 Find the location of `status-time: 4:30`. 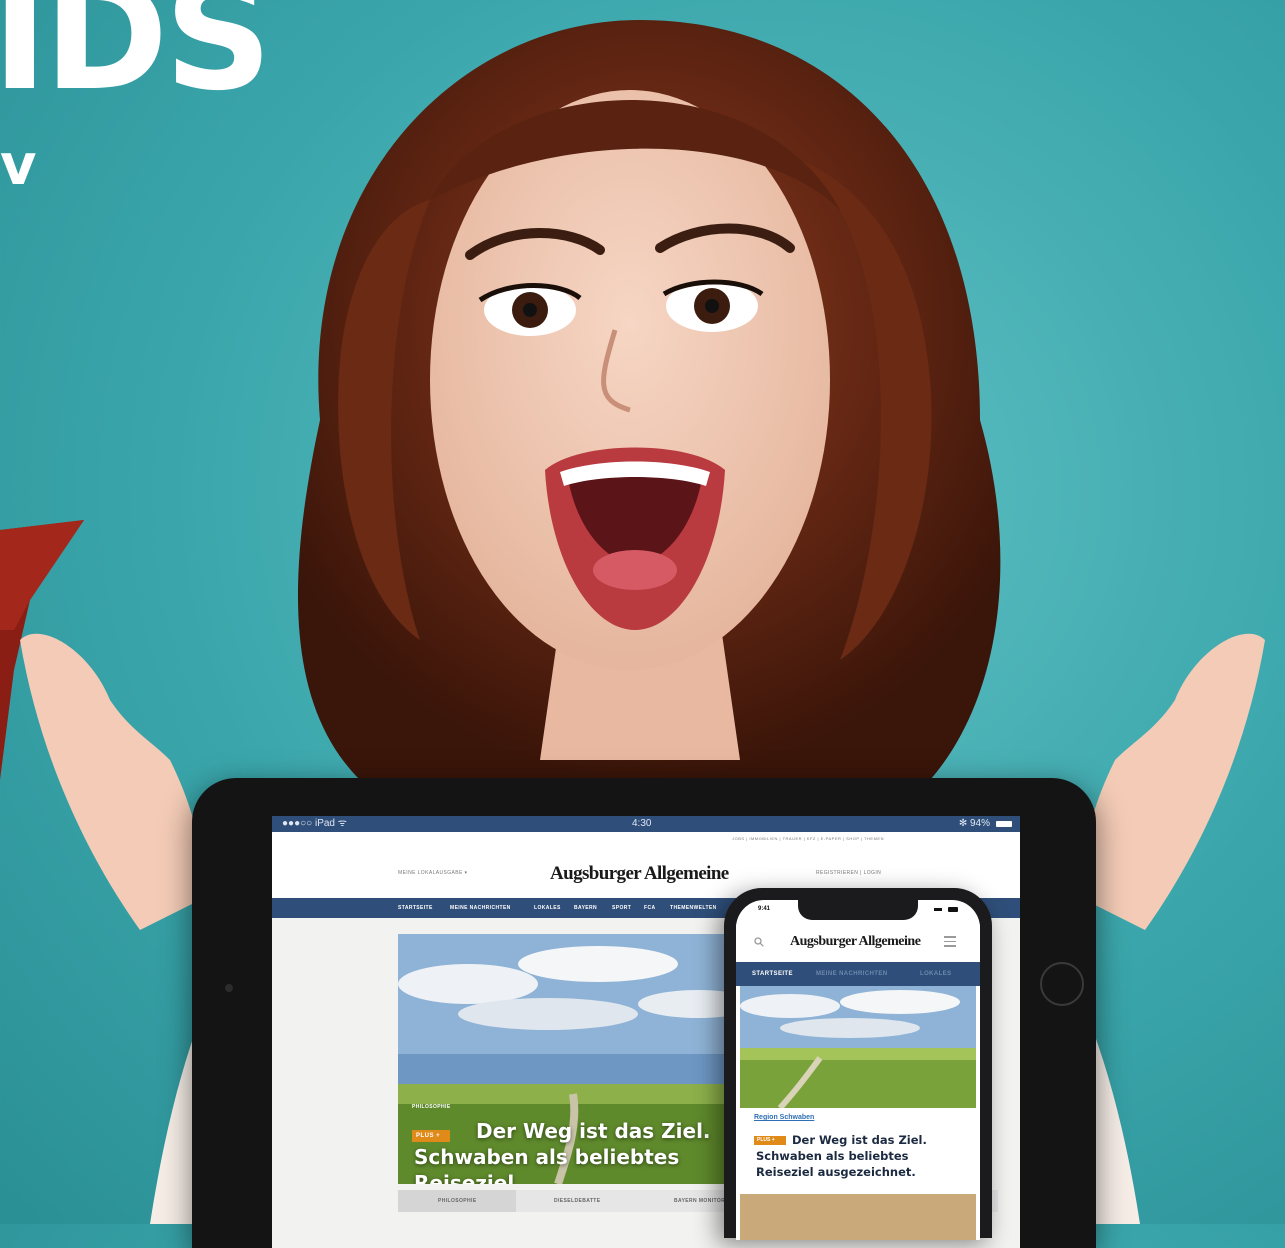

status-time: 4:30 is located at coordinates (642, 823).